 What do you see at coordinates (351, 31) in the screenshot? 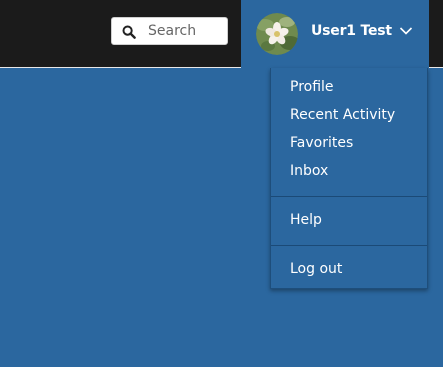
I see `user-name: User1 Test` at bounding box center [351, 31].